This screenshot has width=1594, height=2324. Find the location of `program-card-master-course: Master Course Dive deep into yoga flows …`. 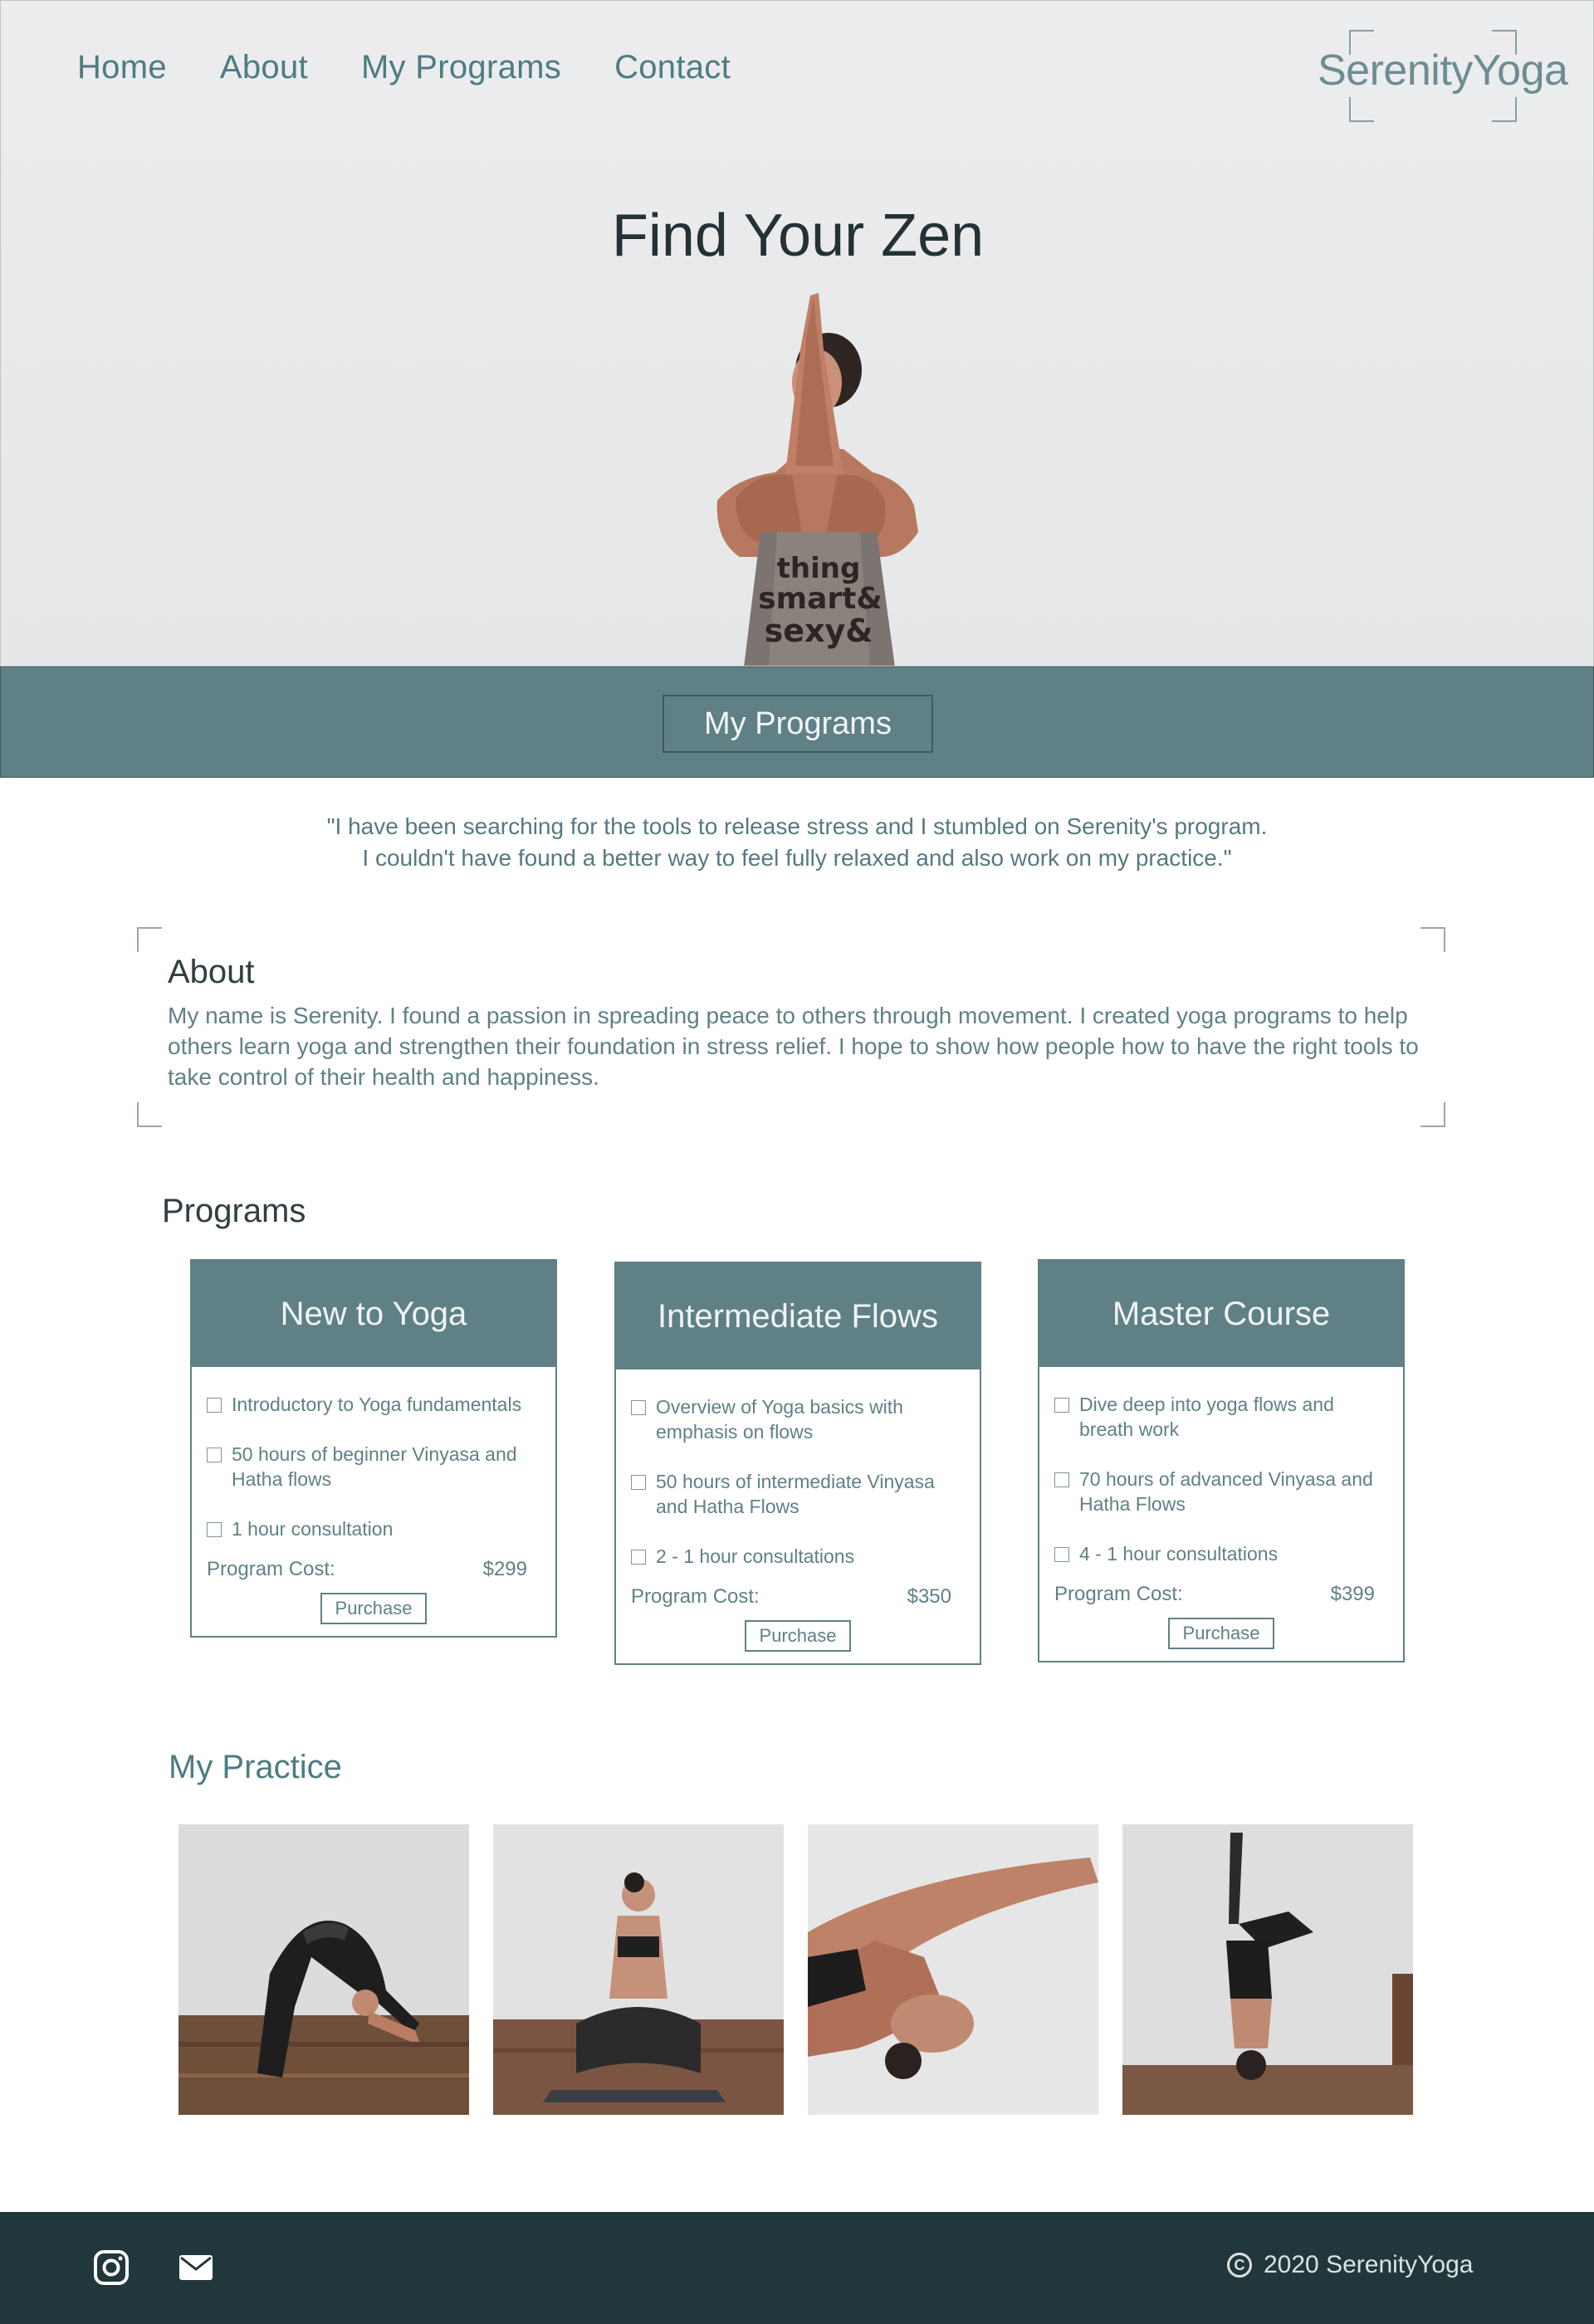

program-card-master-course: Master Course Dive deep into yoga flows … is located at coordinates (1221, 1460).